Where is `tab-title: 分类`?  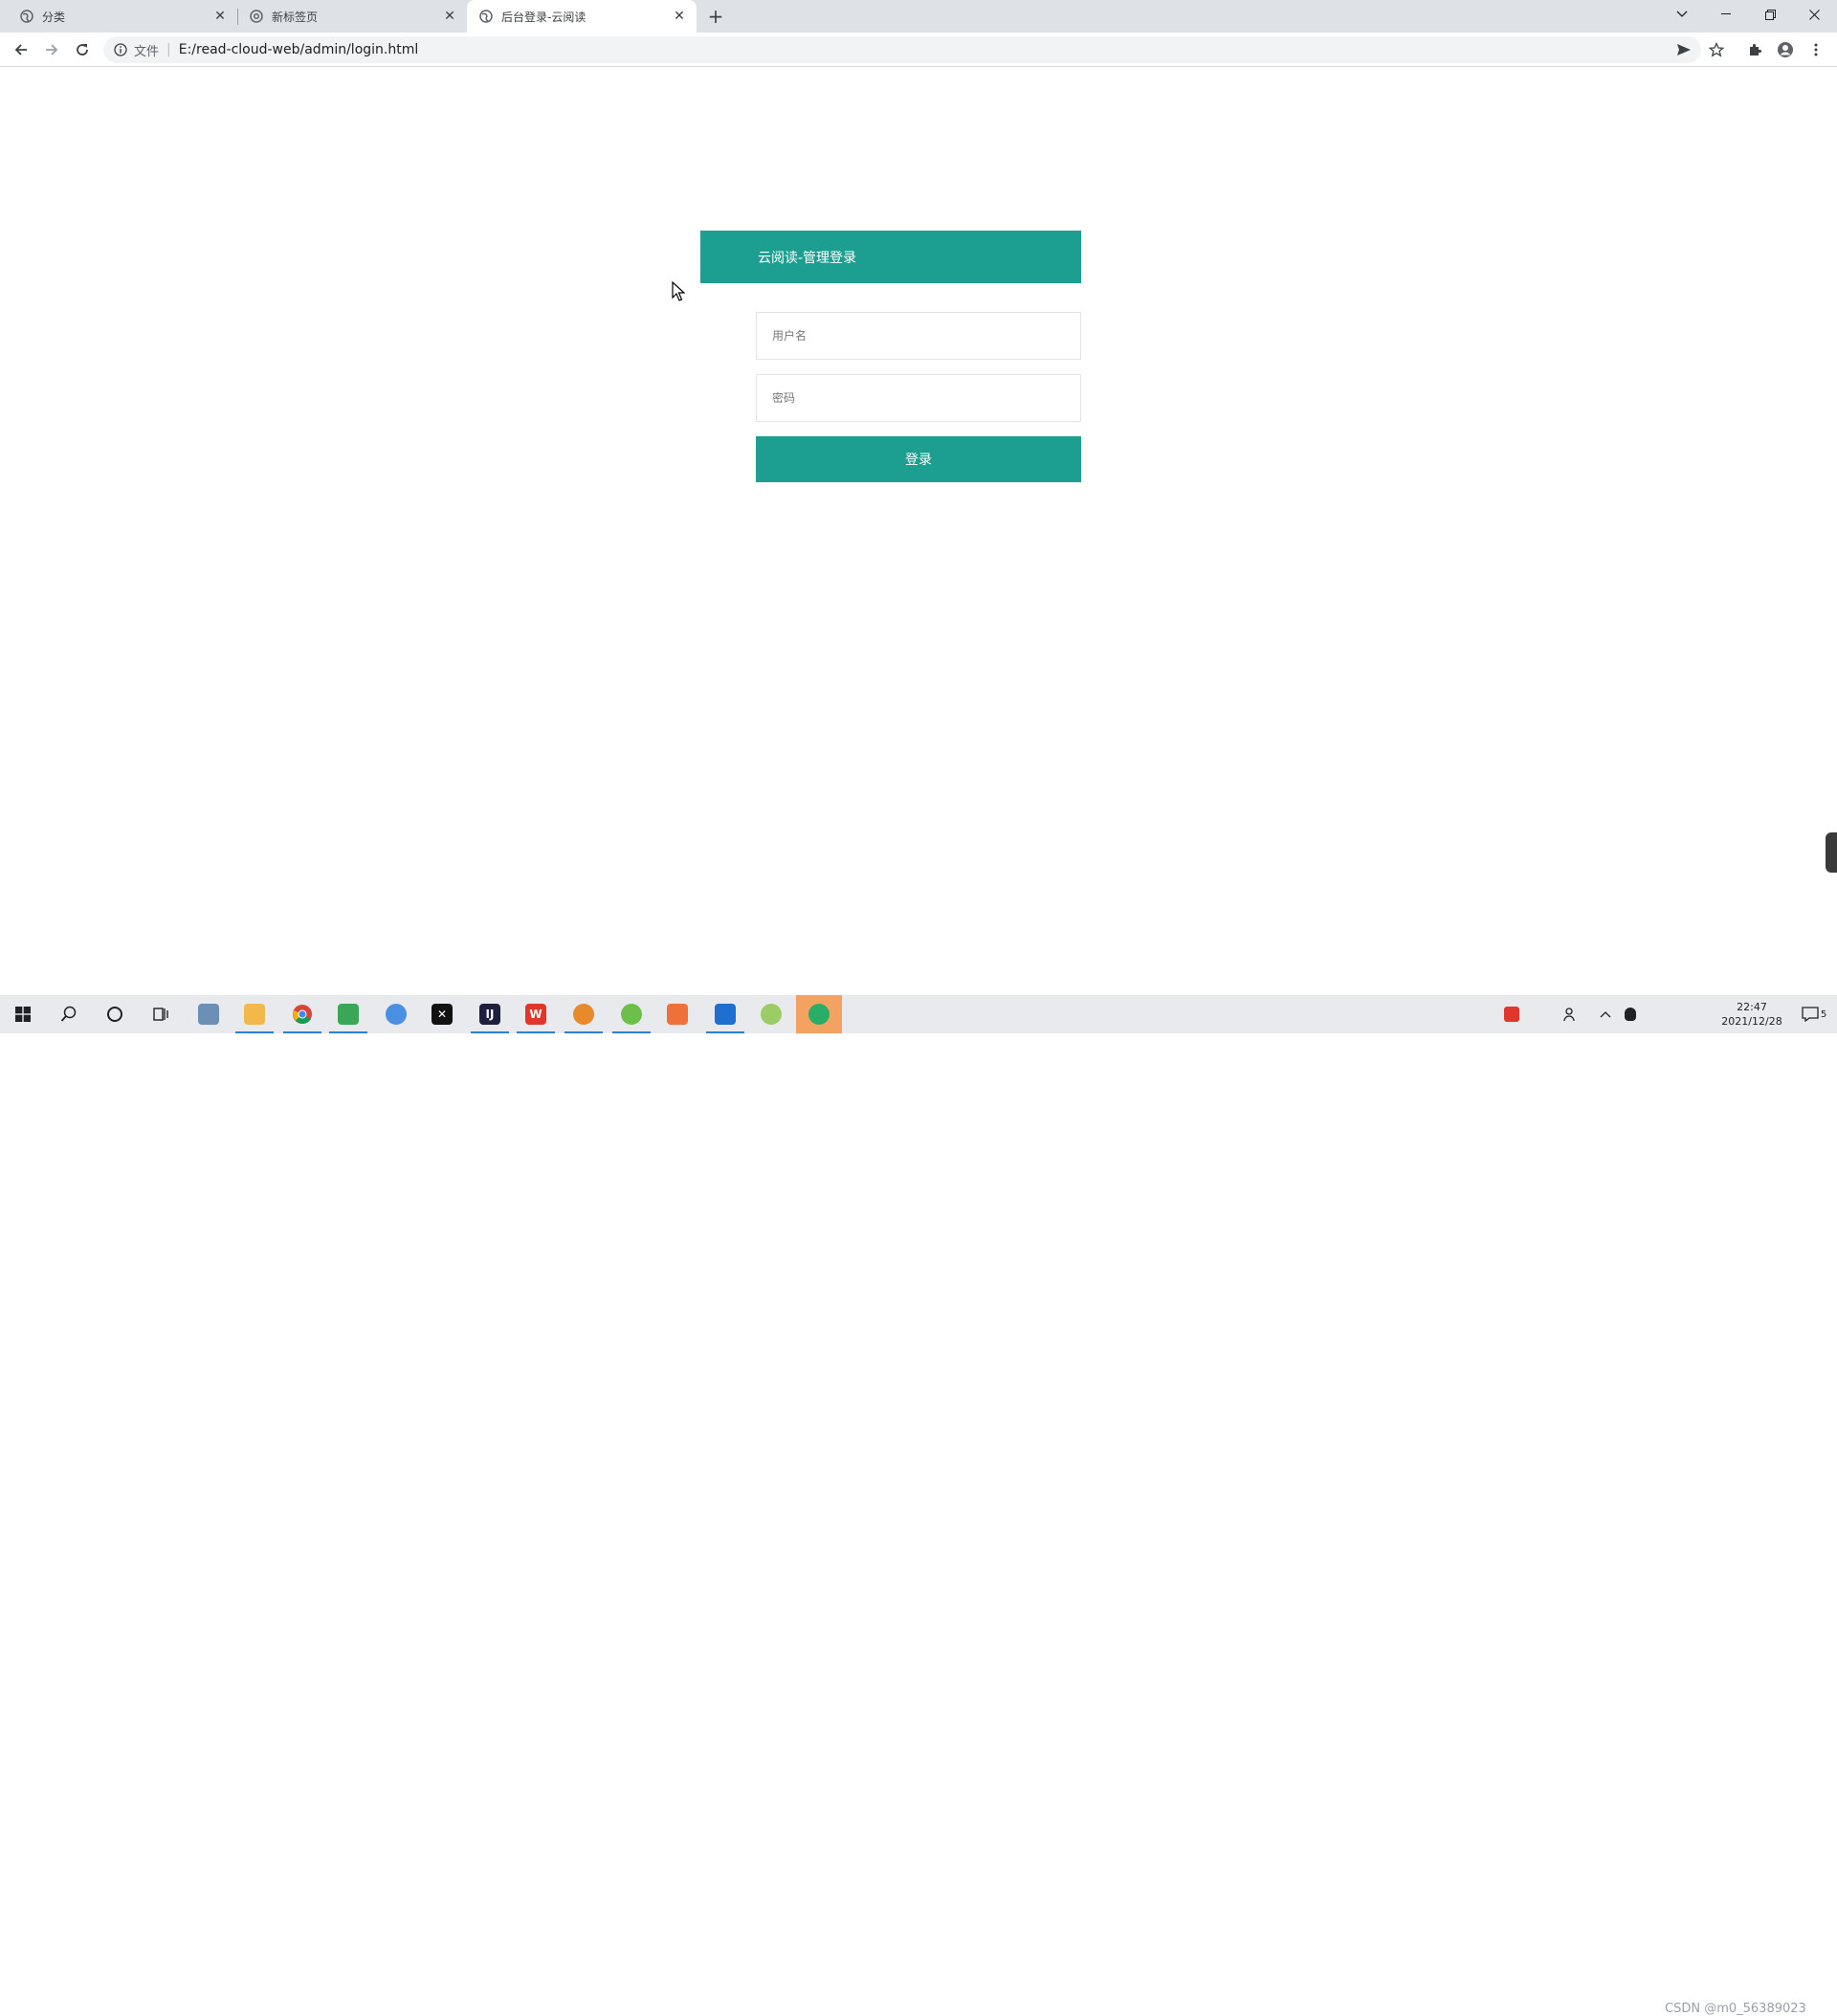 tab-title: 分类 is located at coordinates (54, 17).